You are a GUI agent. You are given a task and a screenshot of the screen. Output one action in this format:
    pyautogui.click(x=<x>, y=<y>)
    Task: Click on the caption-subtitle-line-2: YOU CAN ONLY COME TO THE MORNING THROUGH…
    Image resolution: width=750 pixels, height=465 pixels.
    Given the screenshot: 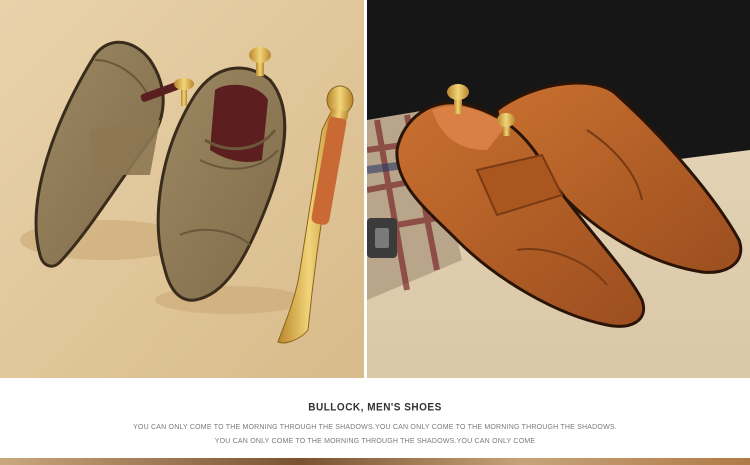 What is the action you would take?
    pyautogui.click(x=375, y=441)
    